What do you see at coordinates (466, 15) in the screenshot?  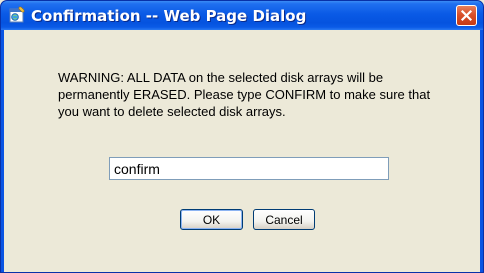 I see `close-button` at bounding box center [466, 15].